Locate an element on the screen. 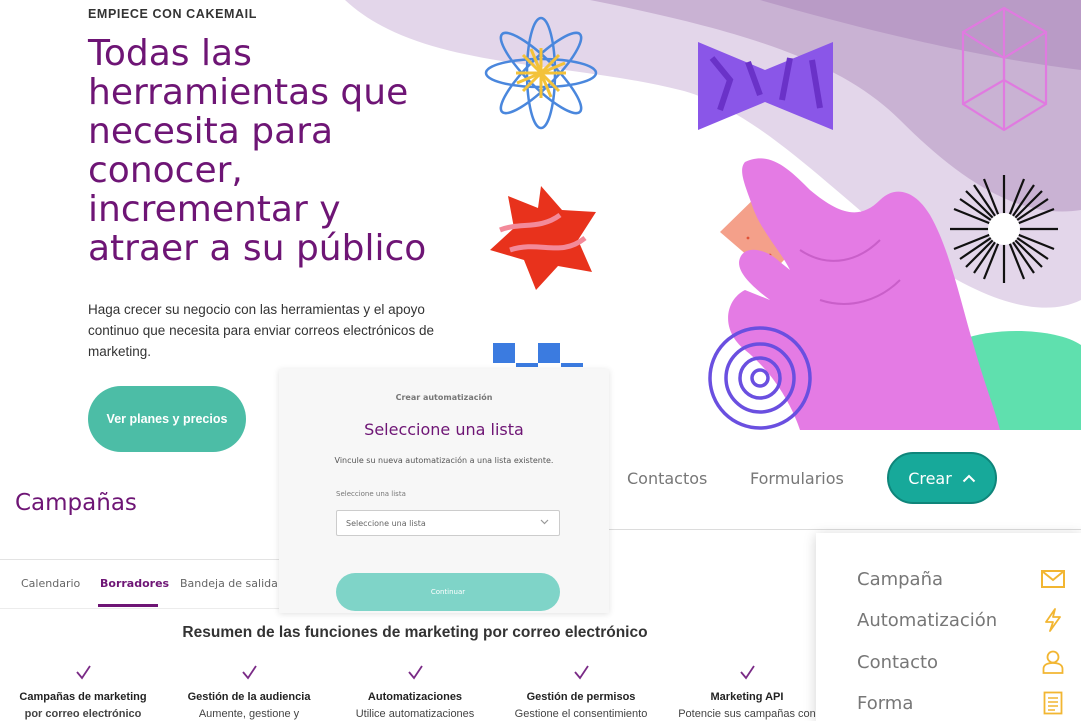 The height and width of the screenshot is (721, 1081). person-icon is located at coordinates (1053, 662).